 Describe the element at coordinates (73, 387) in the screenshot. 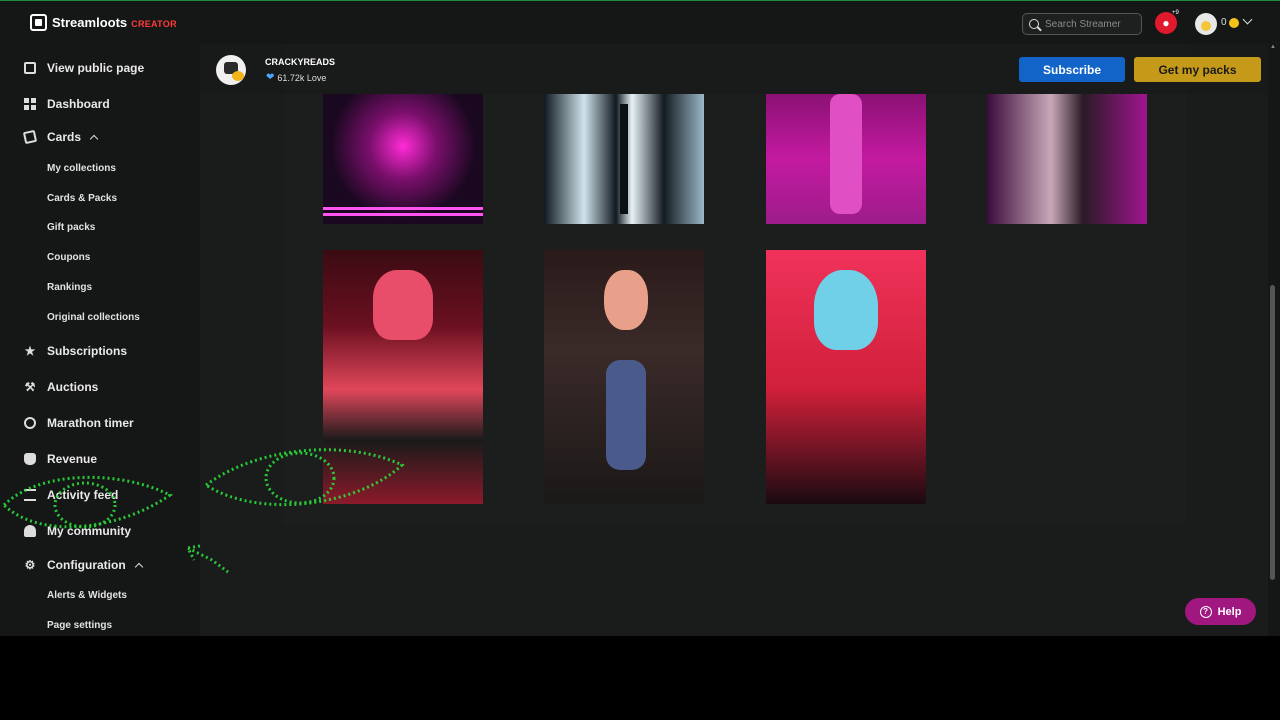

I see `sidebar-item-label: Auctions` at that location.